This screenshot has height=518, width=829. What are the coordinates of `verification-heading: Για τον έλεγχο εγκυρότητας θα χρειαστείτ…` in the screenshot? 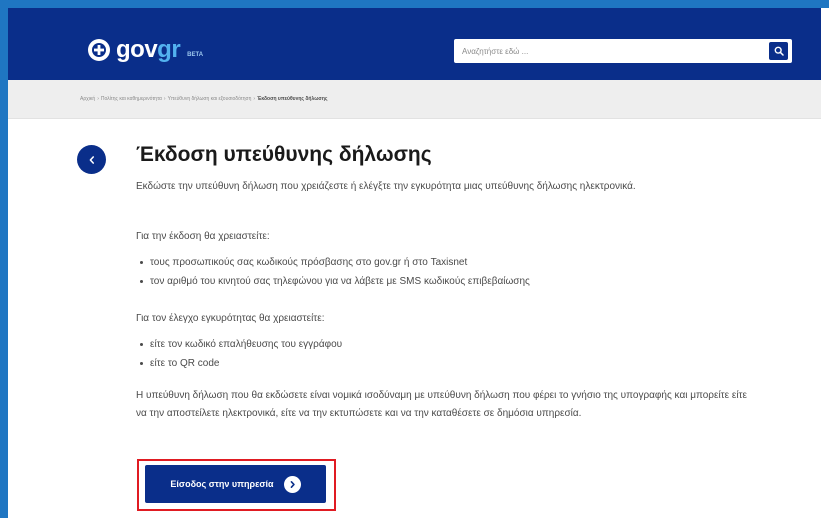 It's located at (230, 318).